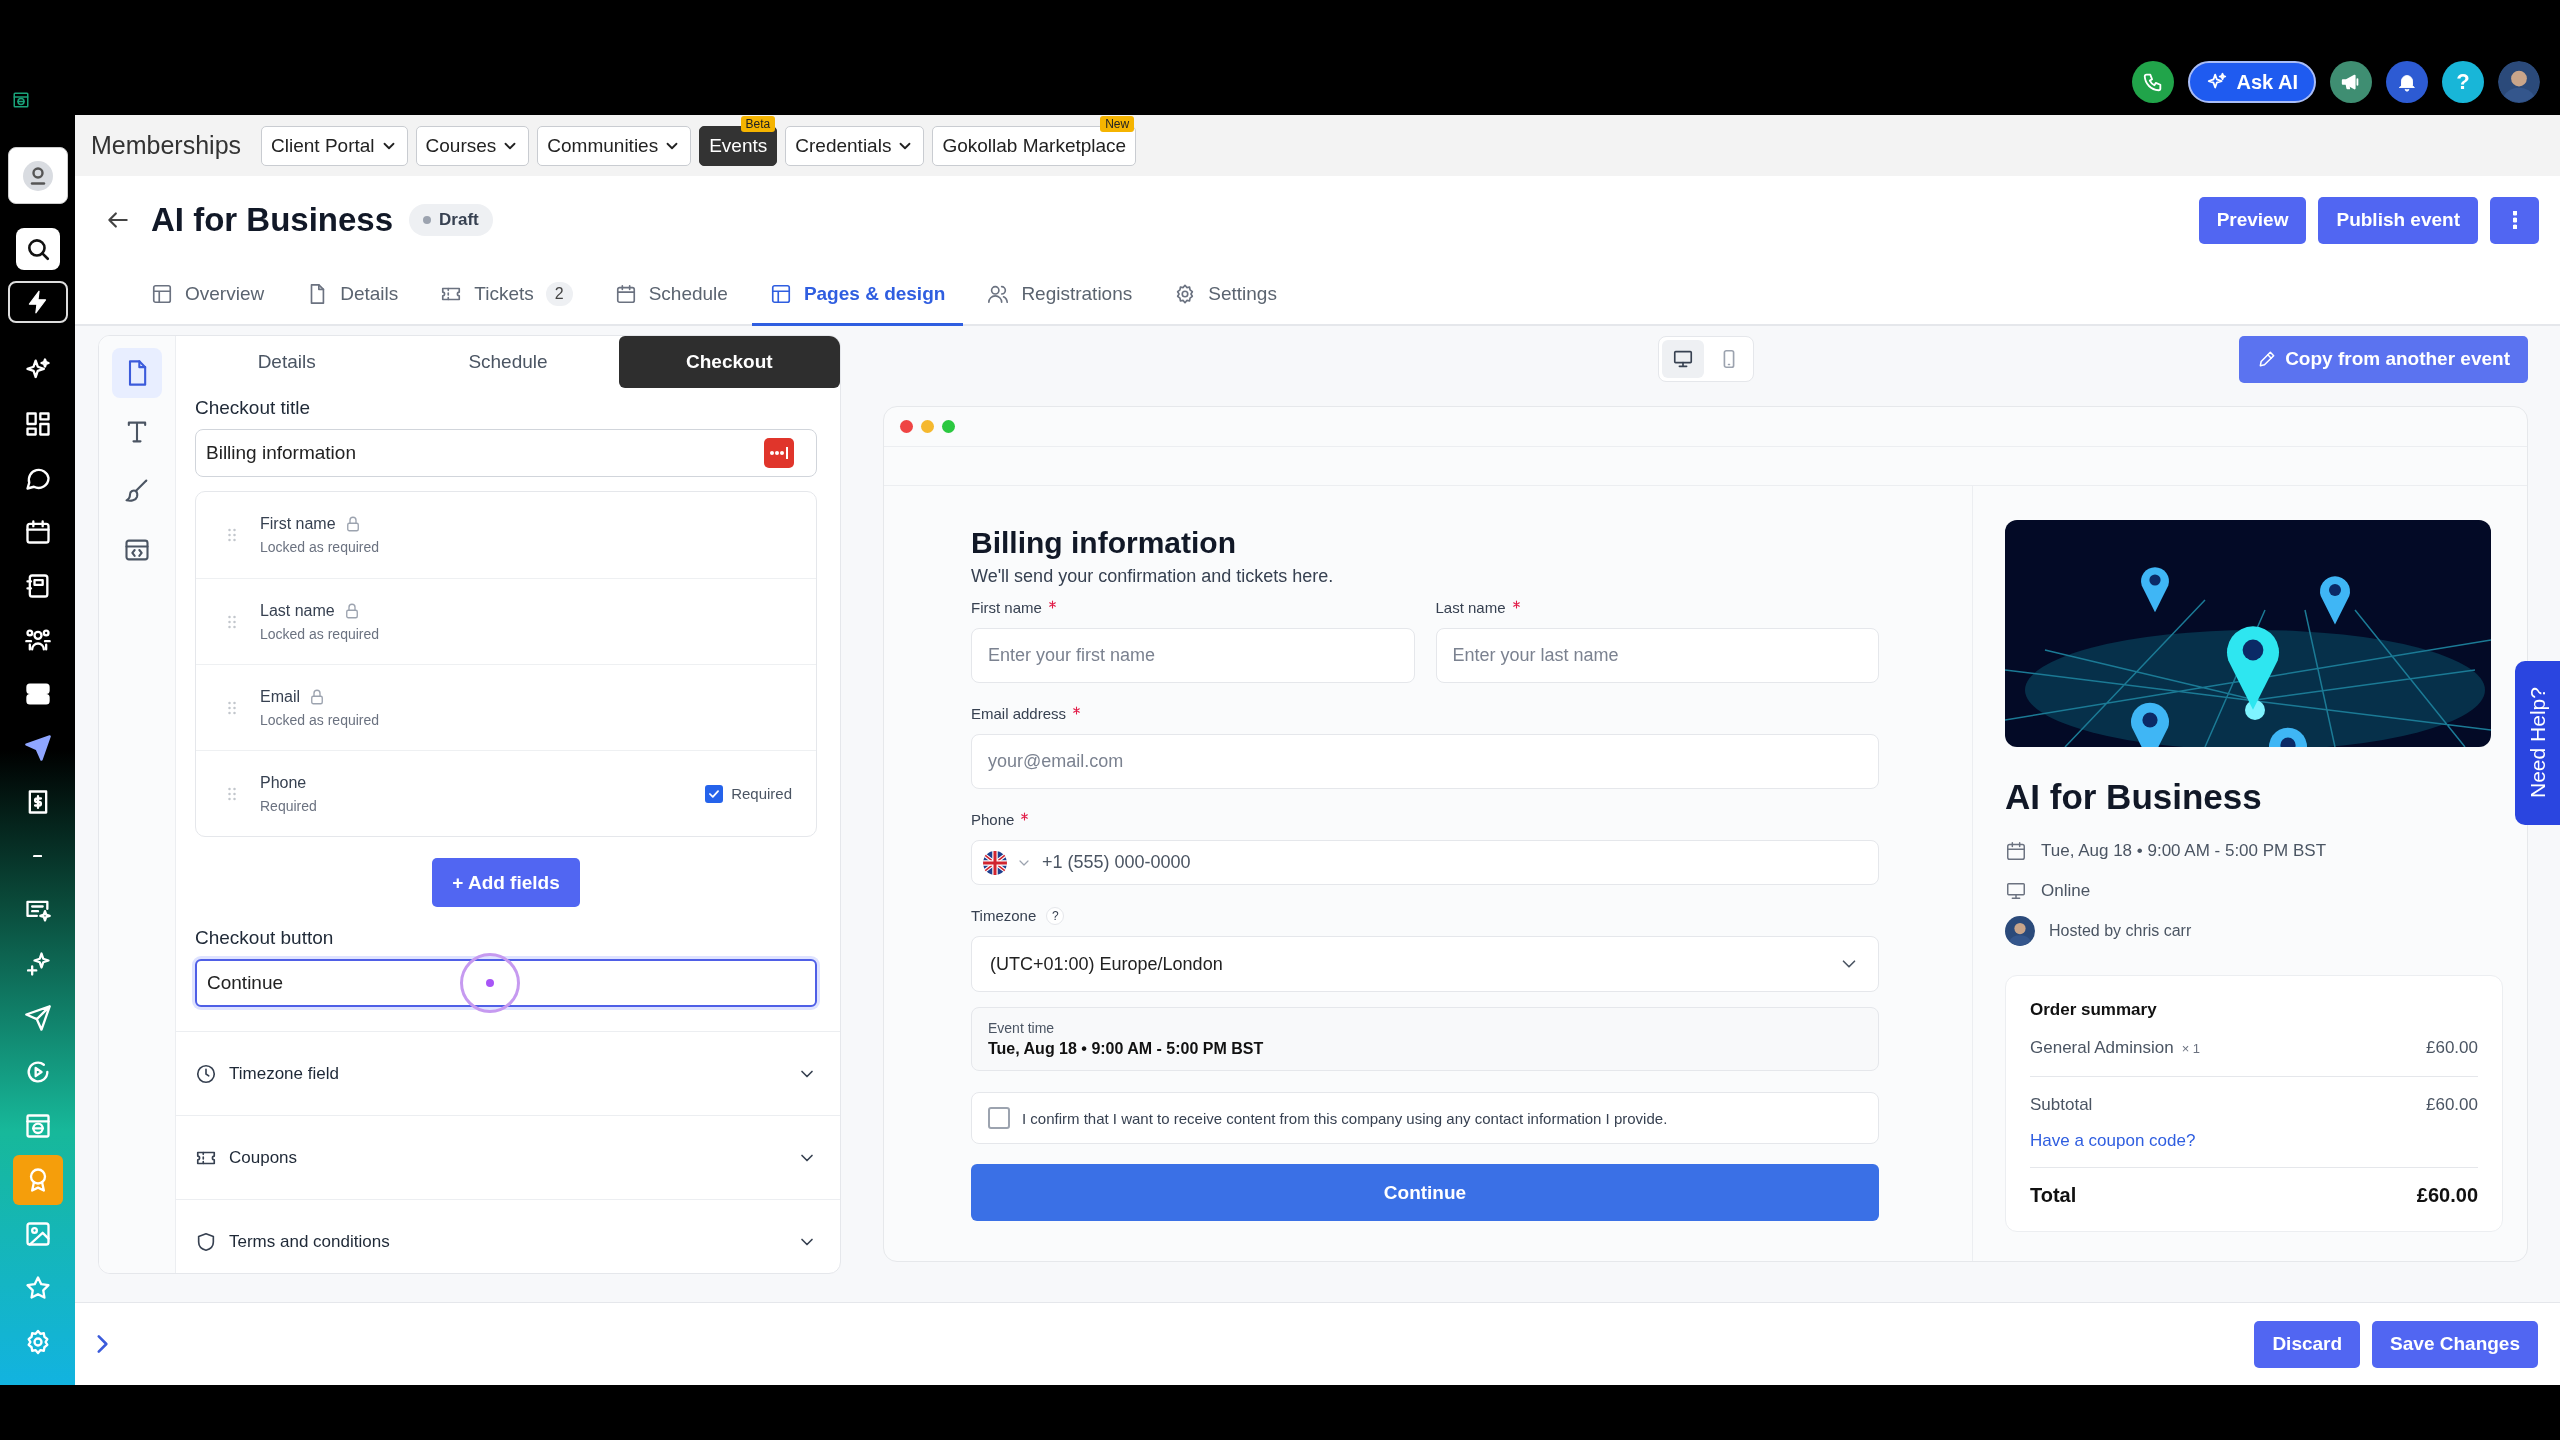 The width and height of the screenshot is (2560, 1440). I want to click on tab: Settings, so click(1225, 295).